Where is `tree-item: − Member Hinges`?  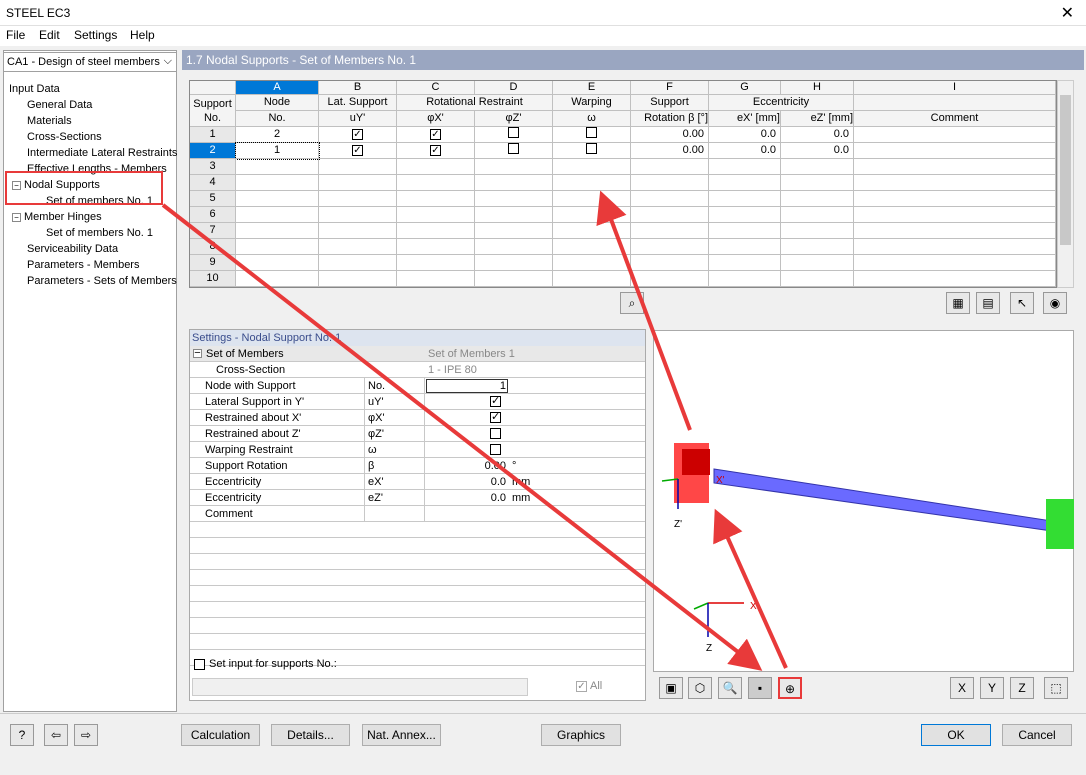
tree-item: − Member Hinges is located at coordinates (57, 217).